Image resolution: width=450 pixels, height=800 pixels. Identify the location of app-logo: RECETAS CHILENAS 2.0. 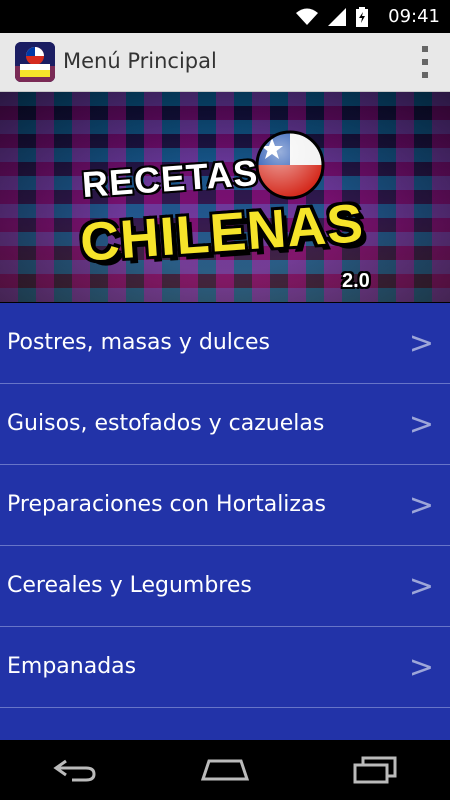
(230, 211).